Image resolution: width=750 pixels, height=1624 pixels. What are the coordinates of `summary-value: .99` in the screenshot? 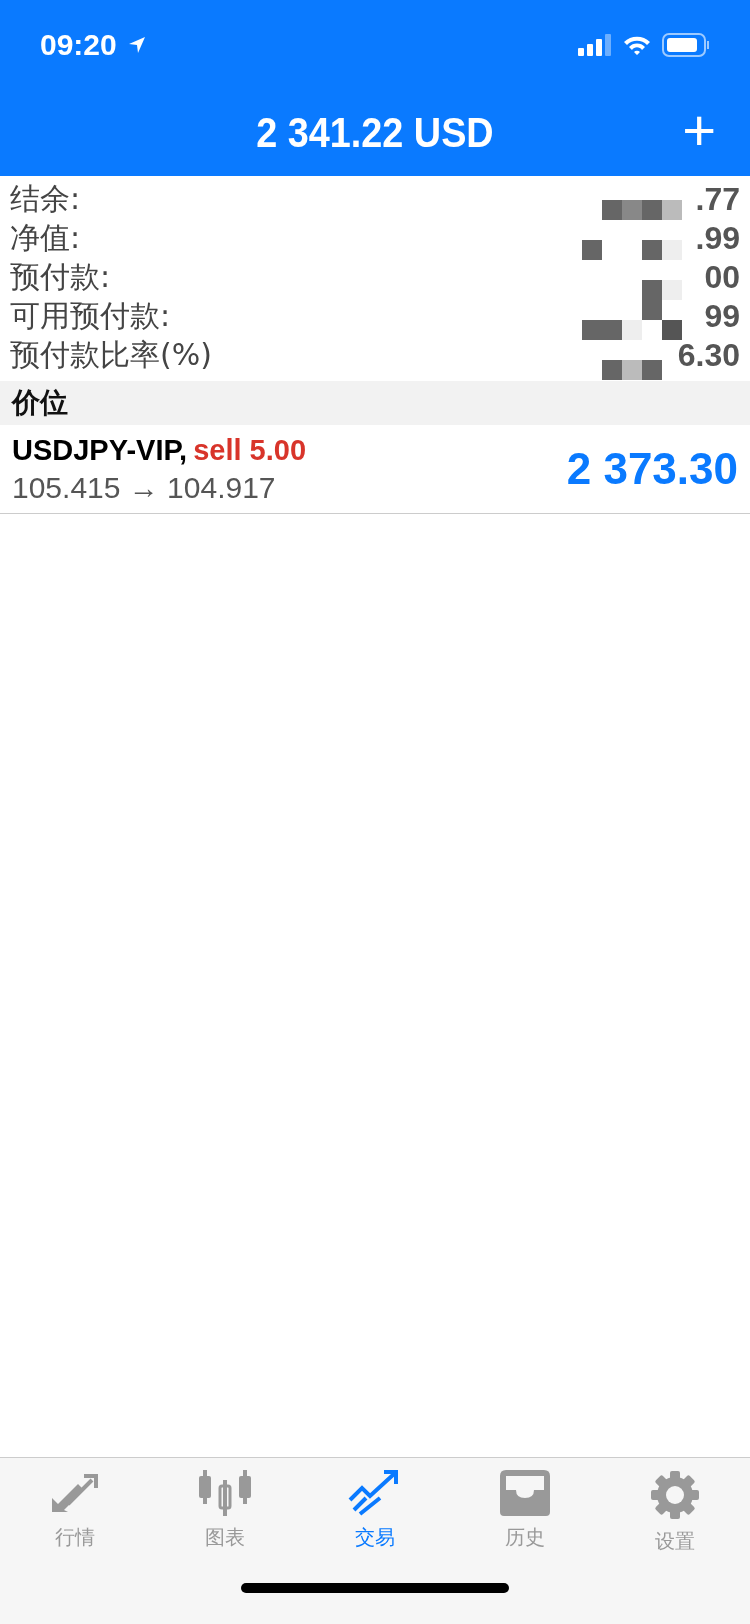 It's located at (717, 238).